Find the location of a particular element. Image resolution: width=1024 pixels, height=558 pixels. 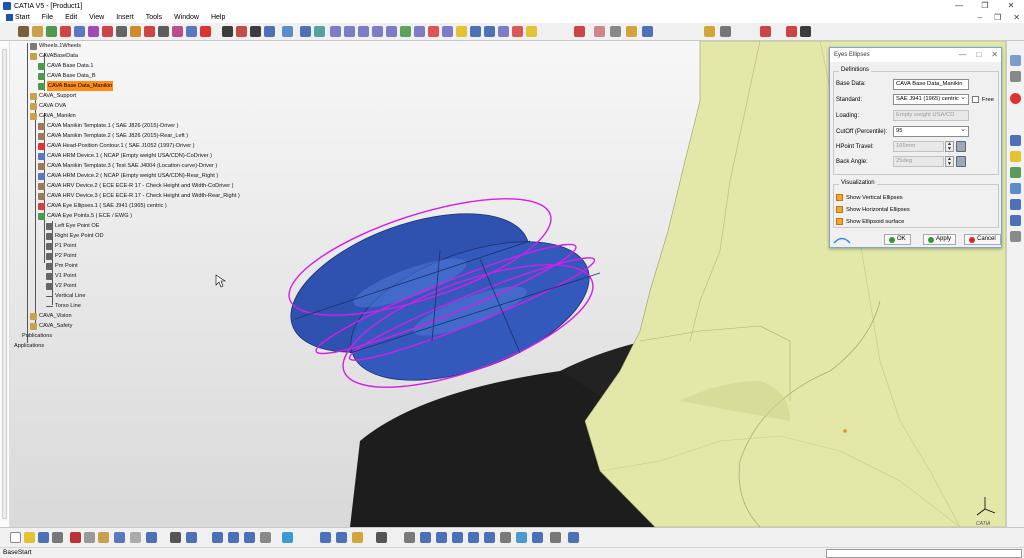

save-icon is located at coordinates (43, 537).